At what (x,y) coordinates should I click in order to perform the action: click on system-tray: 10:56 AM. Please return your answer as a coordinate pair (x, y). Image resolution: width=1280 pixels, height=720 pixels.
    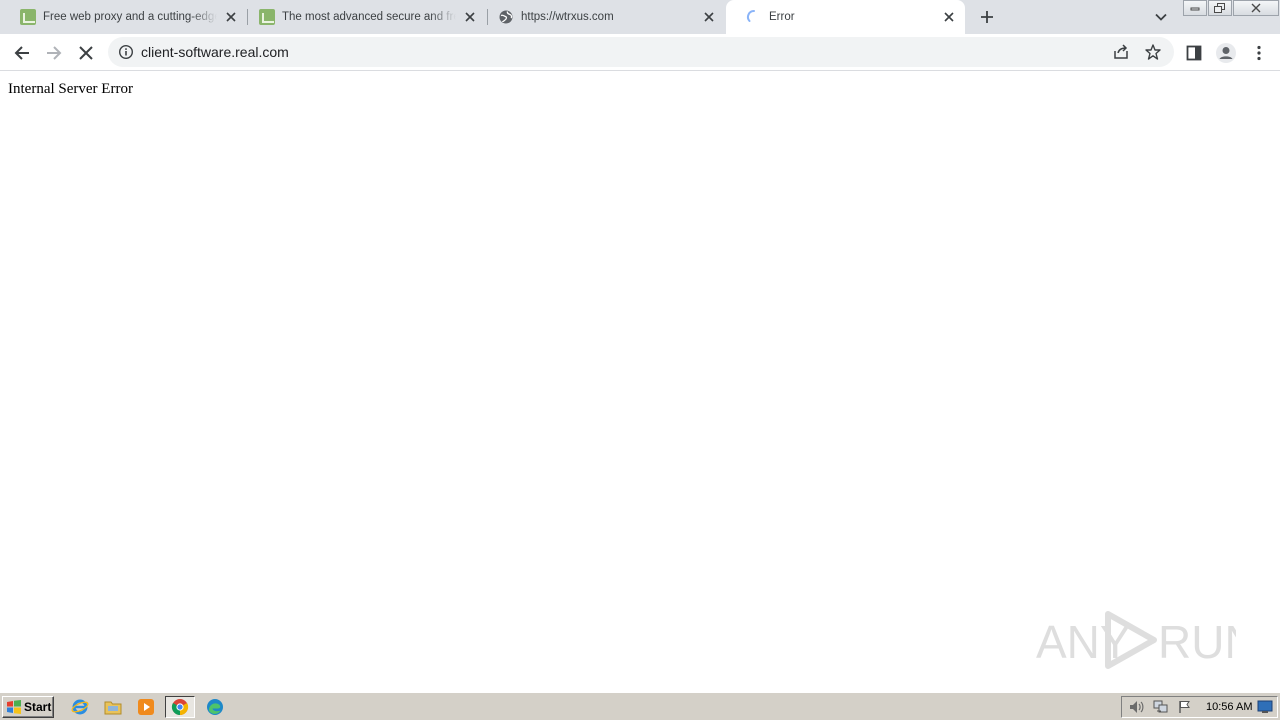
    Looking at the image, I should click on (1199, 707).